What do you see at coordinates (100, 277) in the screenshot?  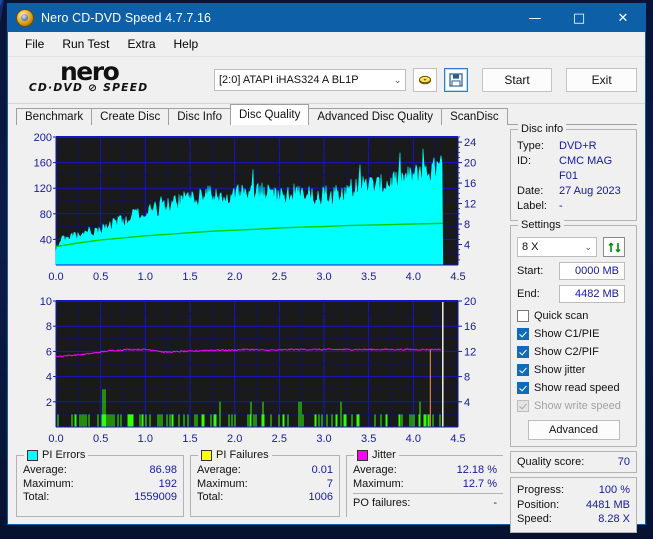 I see `svg-text: 0.5` at bounding box center [100, 277].